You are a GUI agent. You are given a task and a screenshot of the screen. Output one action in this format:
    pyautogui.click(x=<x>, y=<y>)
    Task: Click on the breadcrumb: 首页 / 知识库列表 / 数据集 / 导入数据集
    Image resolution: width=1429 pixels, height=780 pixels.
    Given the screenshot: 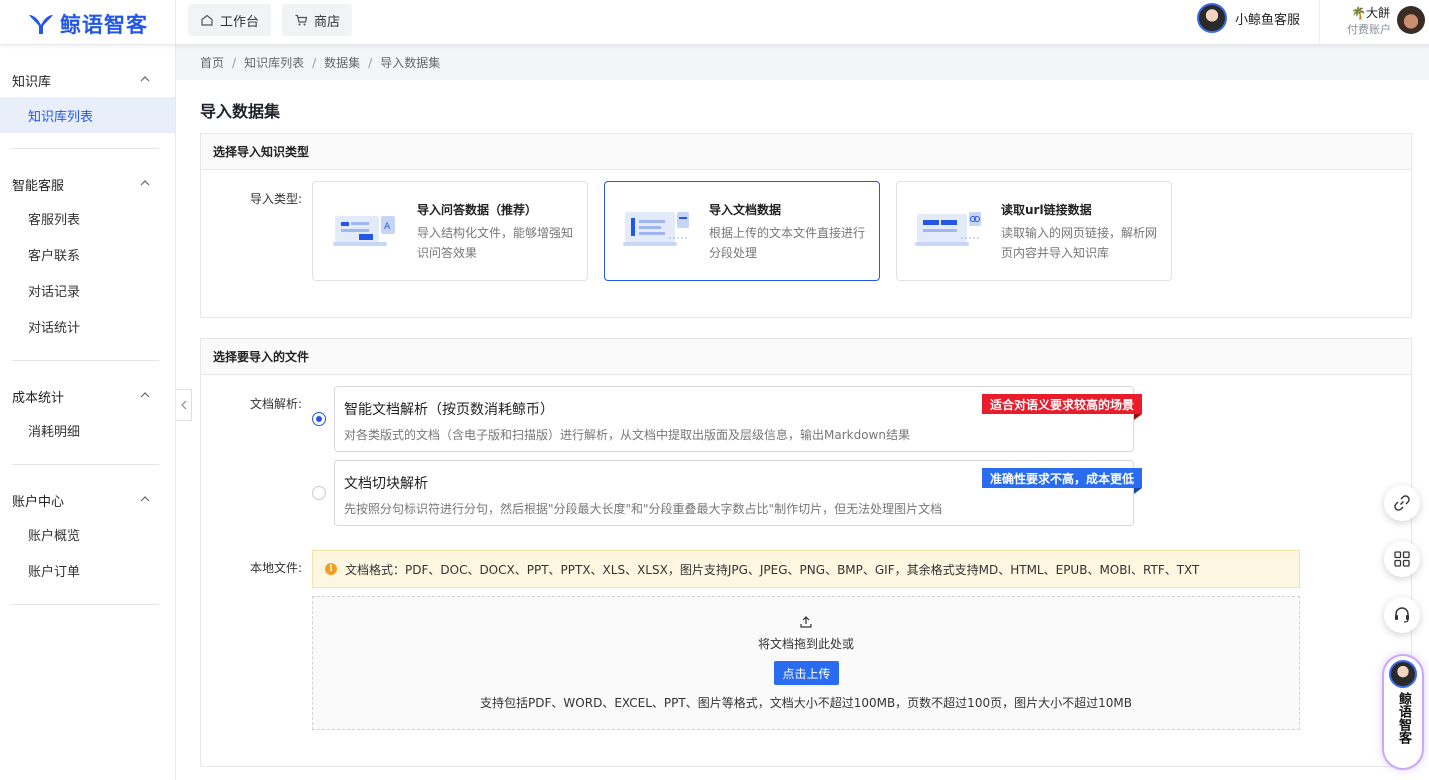 What is the action you would take?
    pyautogui.click(x=802, y=62)
    